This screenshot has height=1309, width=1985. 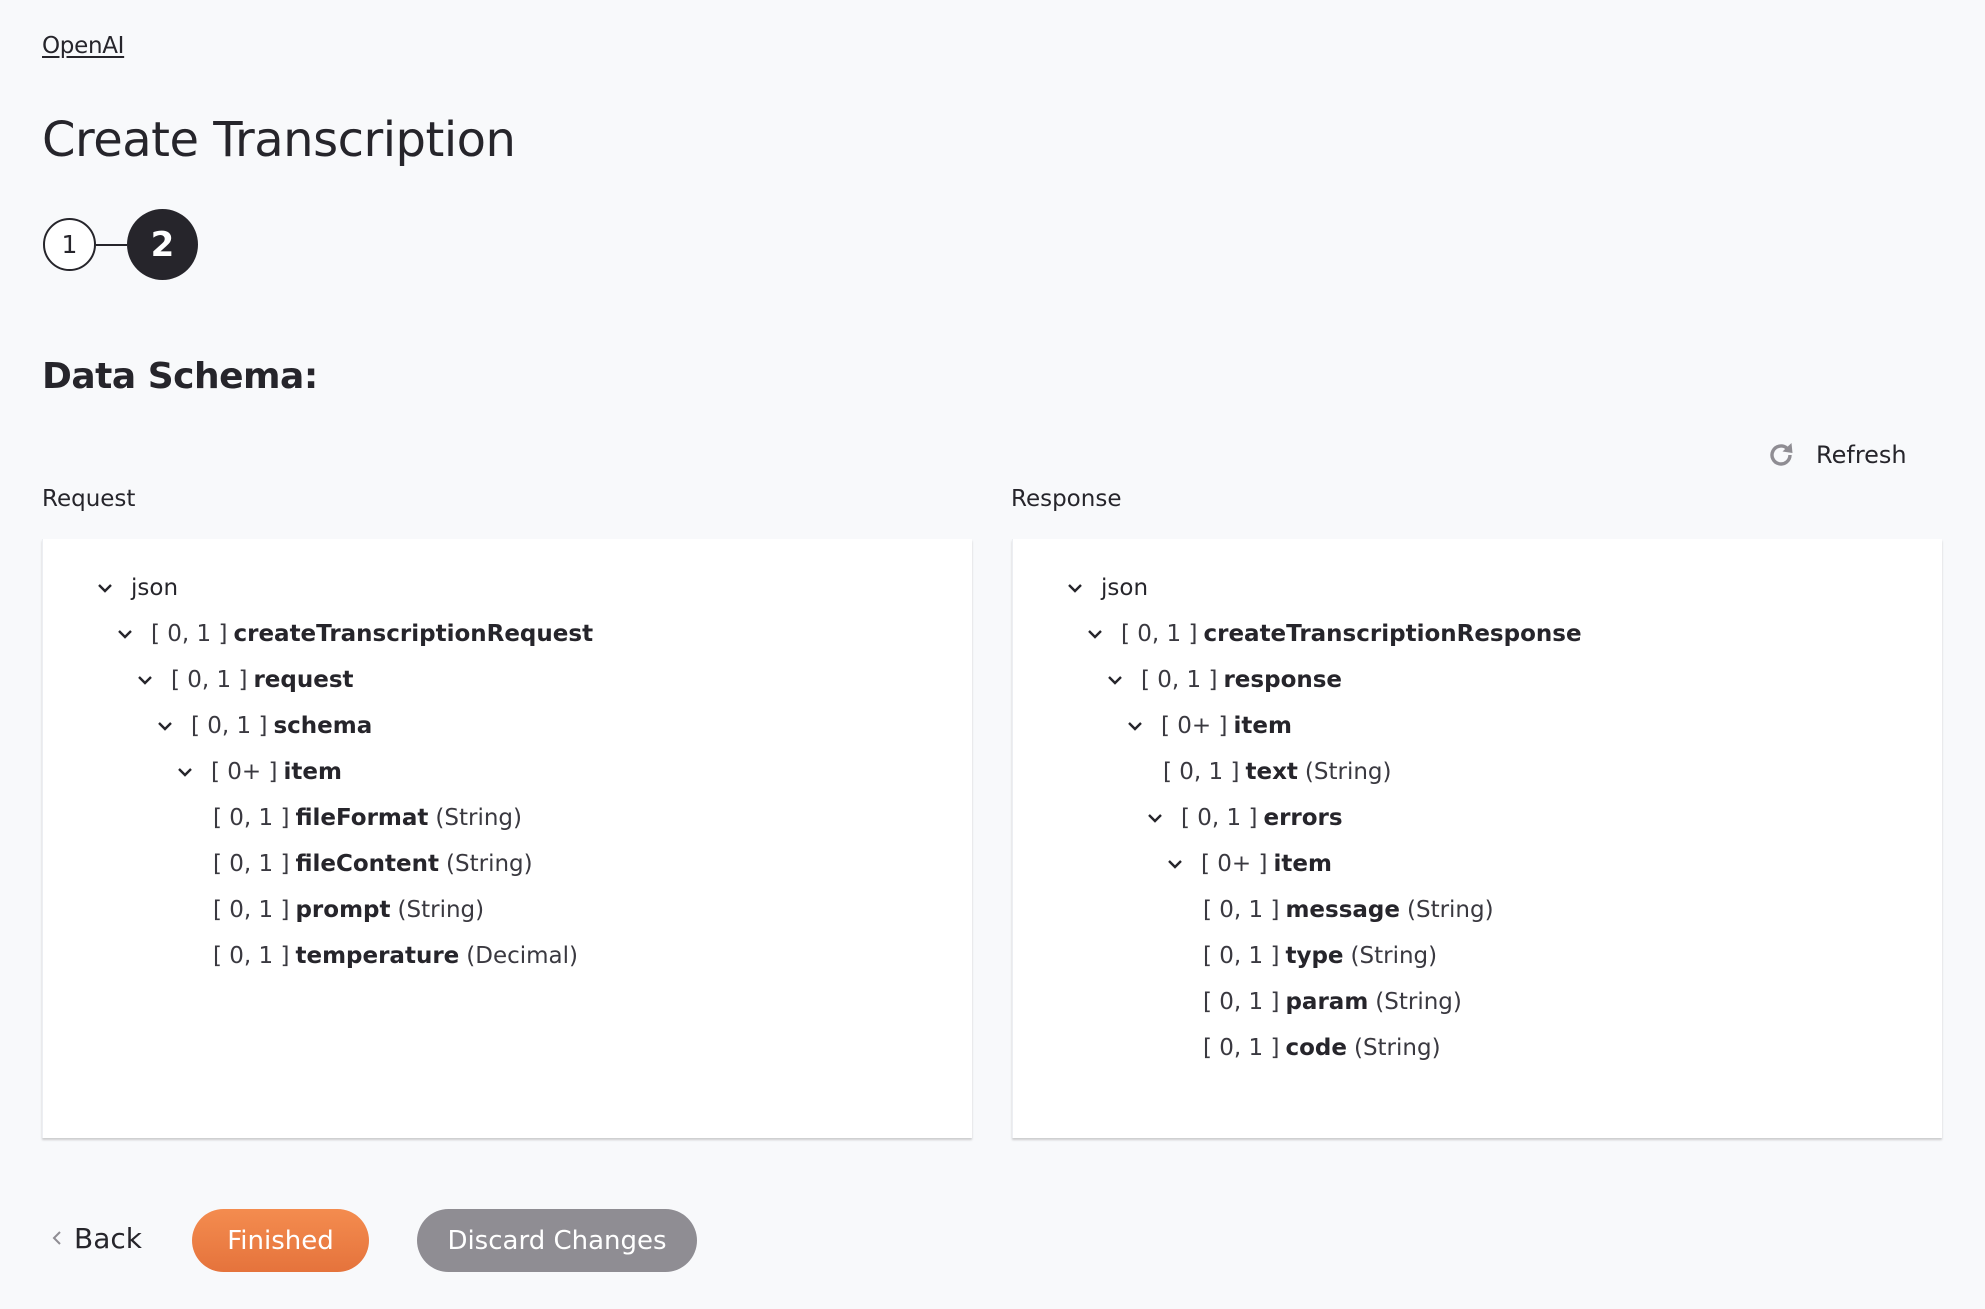 What do you see at coordinates (507, 910) in the screenshot?
I see `tree-leaf: [ 0, 1 ] prompt (String)` at bounding box center [507, 910].